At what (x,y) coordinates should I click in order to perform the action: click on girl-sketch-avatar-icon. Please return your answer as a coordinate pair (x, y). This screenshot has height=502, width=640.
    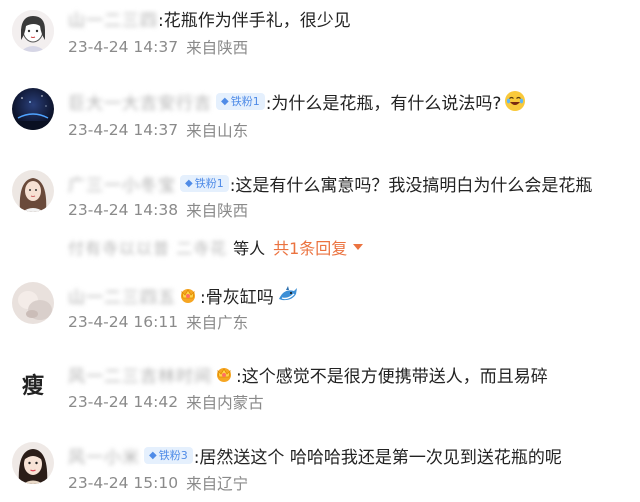
    Looking at the image, I should click on (33, 31).